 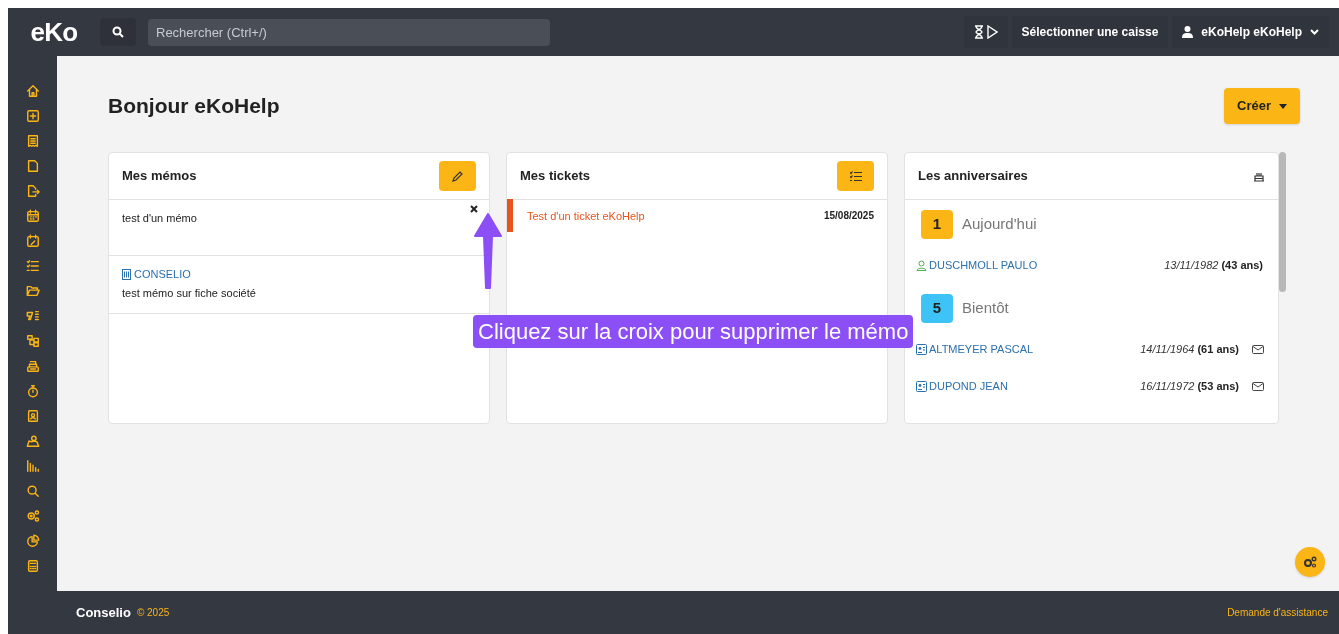 I want to click on stopwatch-icon, so click(x=32, y=391).